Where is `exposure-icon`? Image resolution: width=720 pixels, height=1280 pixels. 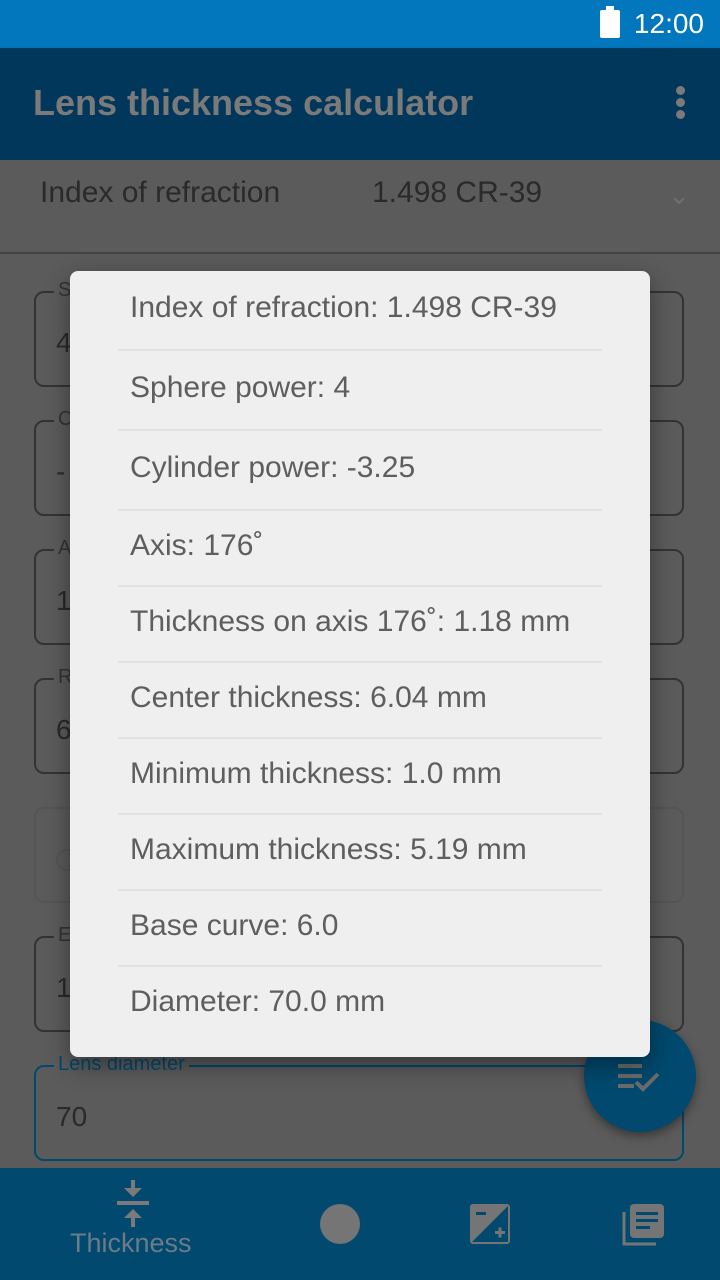
exposure-icon is located at coordinates (490, 1224).